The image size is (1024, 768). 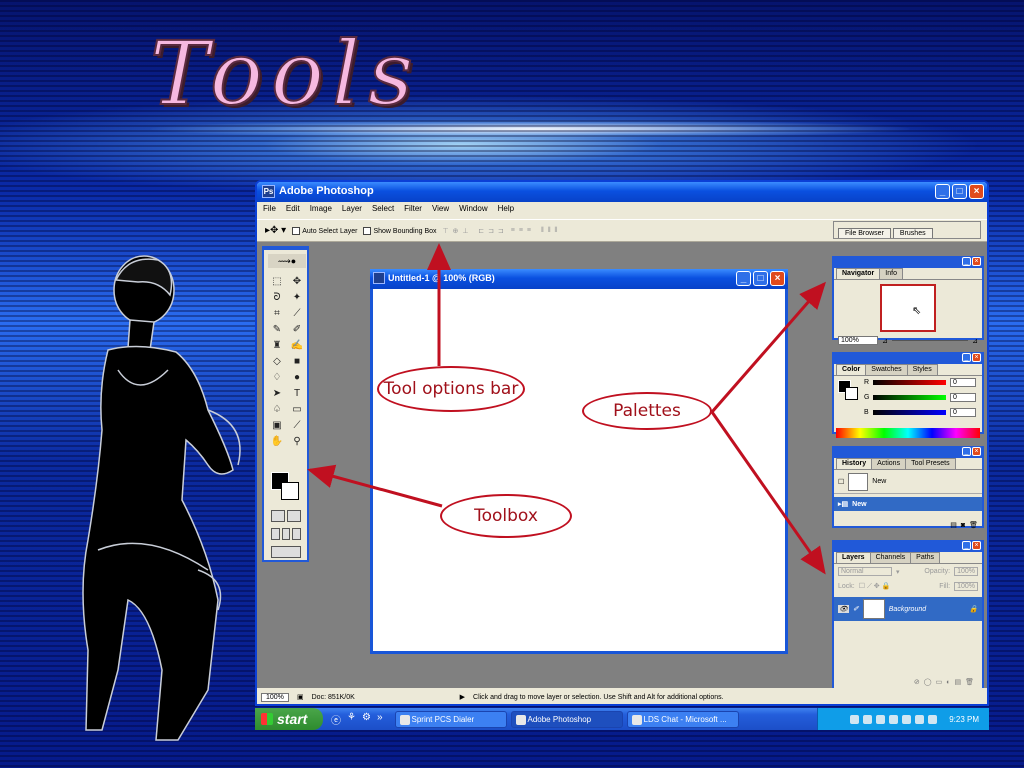 I want to click on menu-file: File, so click(x=269, y=211).